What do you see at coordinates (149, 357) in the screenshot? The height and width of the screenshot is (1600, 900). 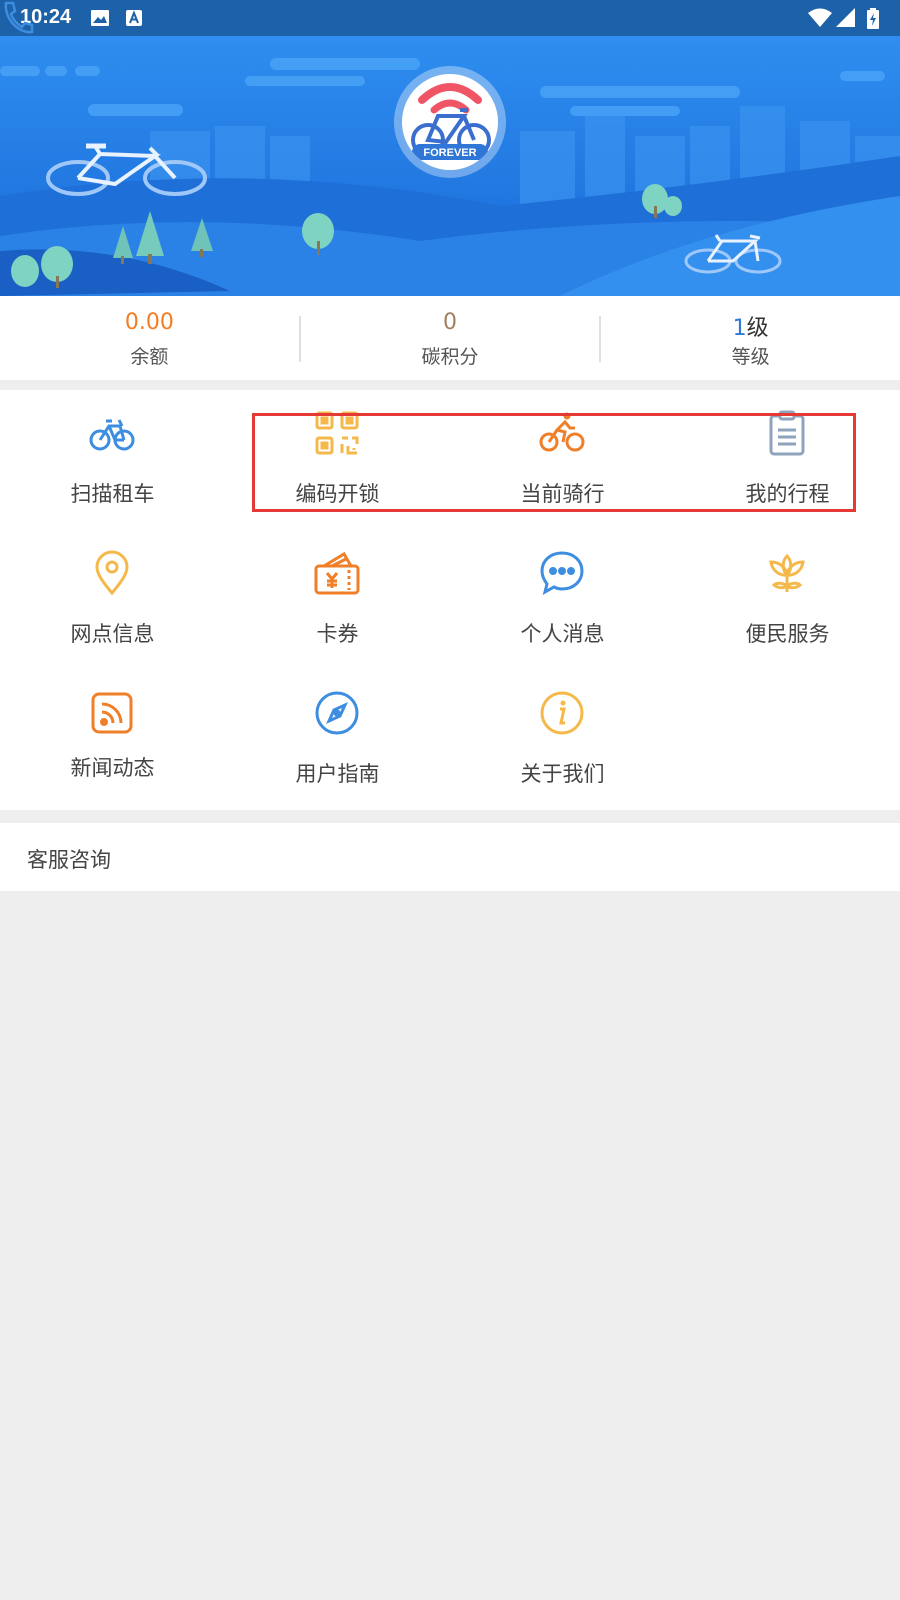 I see `balance-label: 余额` at bounding box center [149, 357].